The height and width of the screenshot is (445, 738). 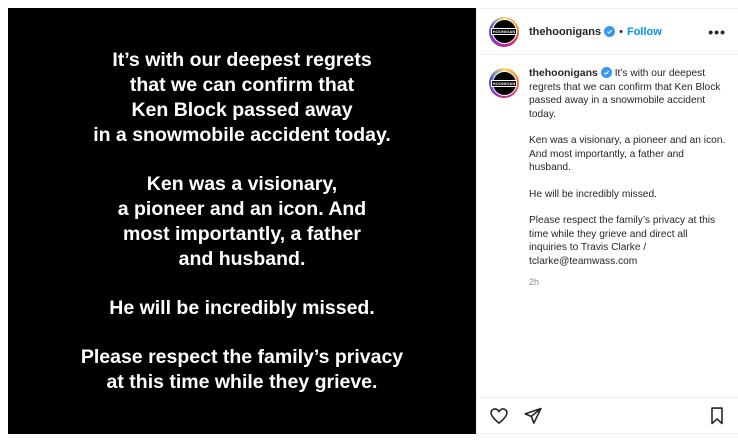 What do you see at coordinates (627, 283) in the screenshot?
I see `post-timestamp: 2h` at bounding box center [627, 283].